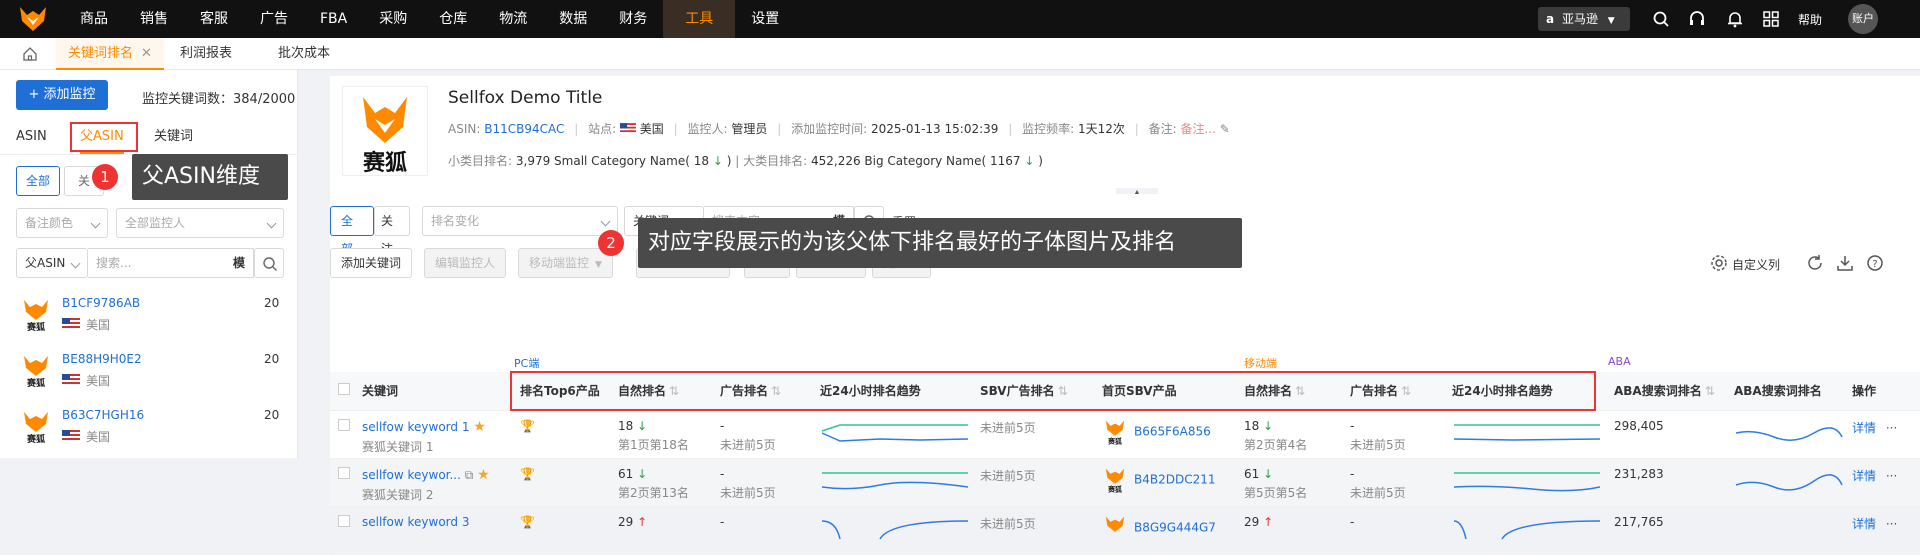  I want to click on apps-grid-icon, so click(1771, 19).